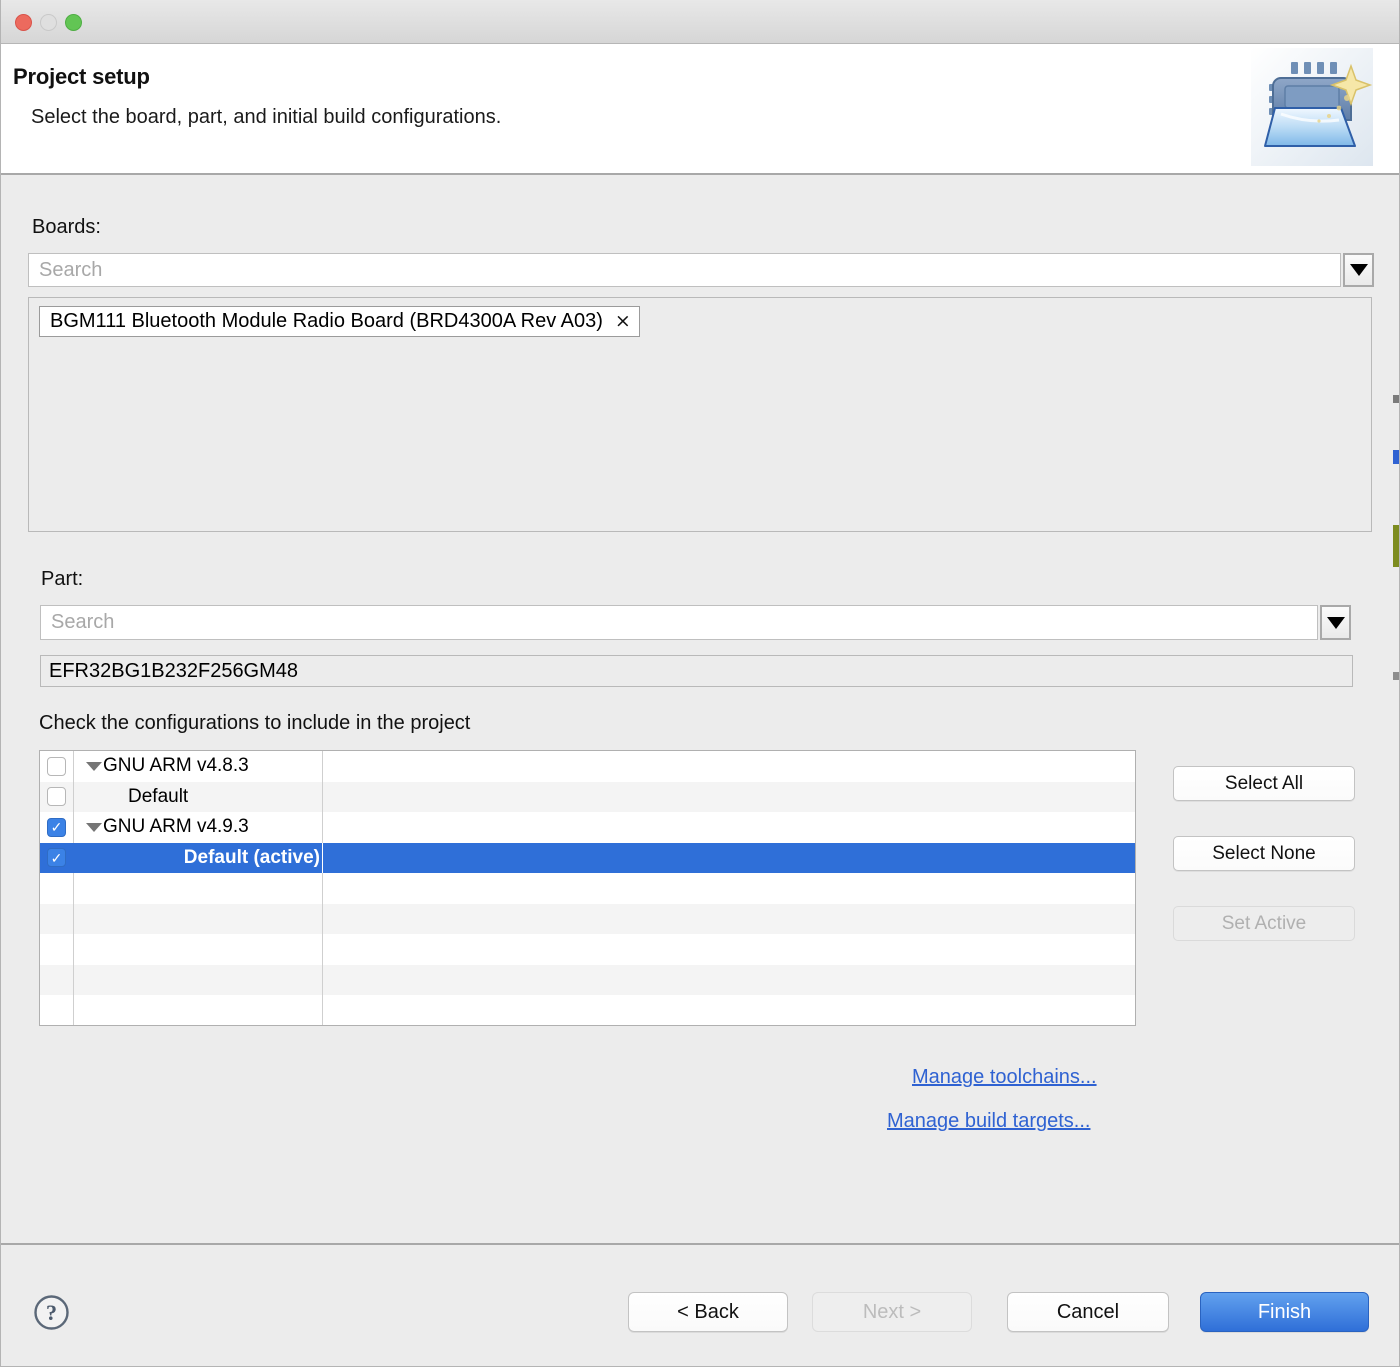 The height and width of the screenshot is (1367, 1400). Describe the element at coordinates (696, 671) in the screenshot. I see `part-value-field: EFR32BG1B232F256GM48` at that location.